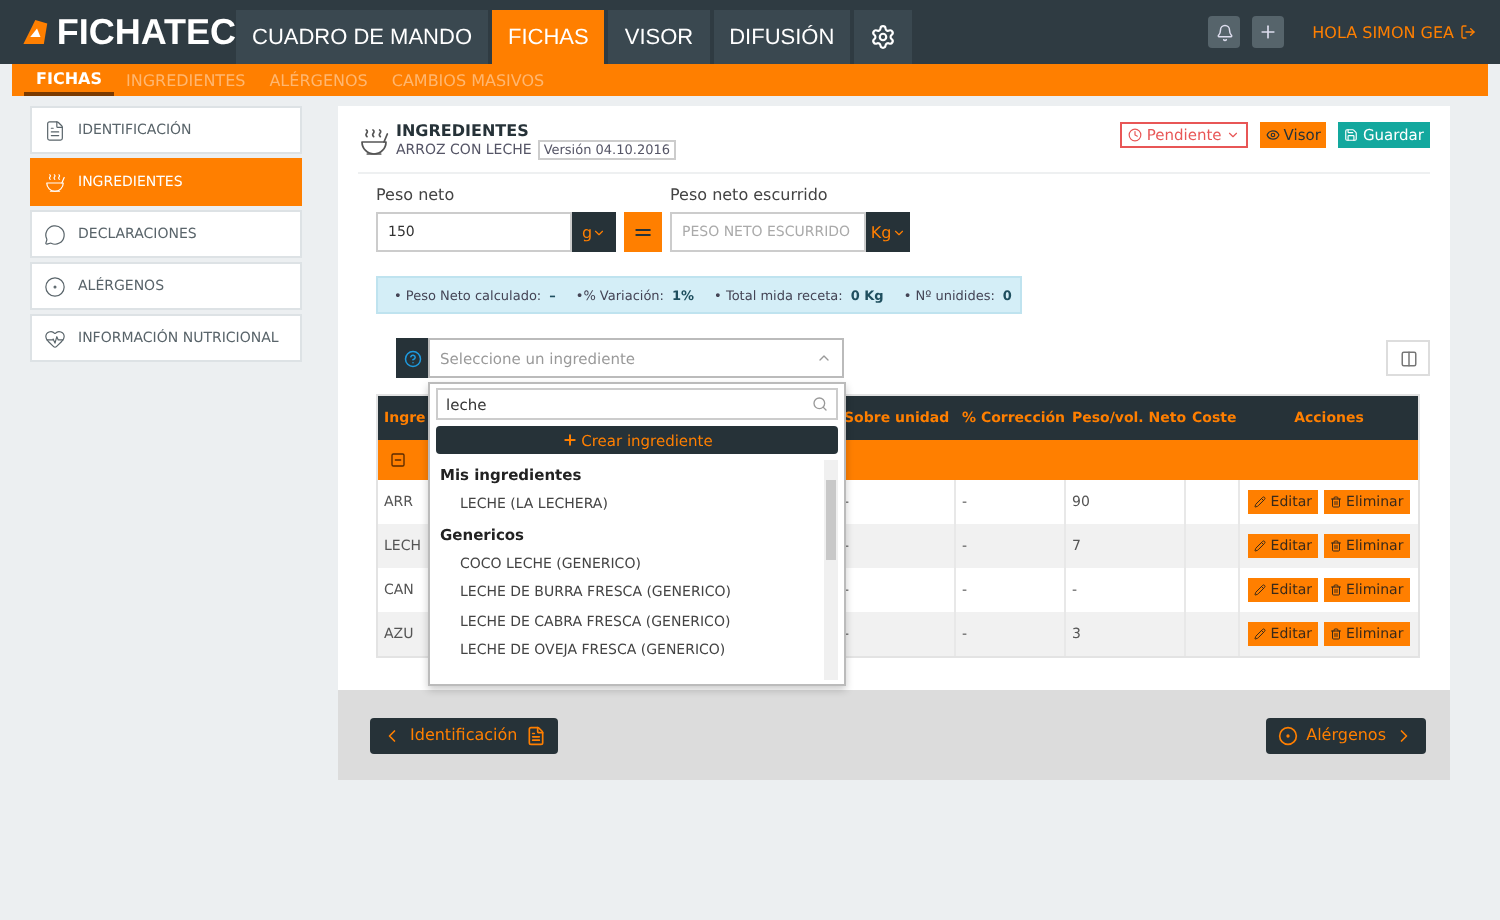 The height and width of the screenshot is (920, 1500). I want to click on logo-text: FICHATEC, so click(146, 32).